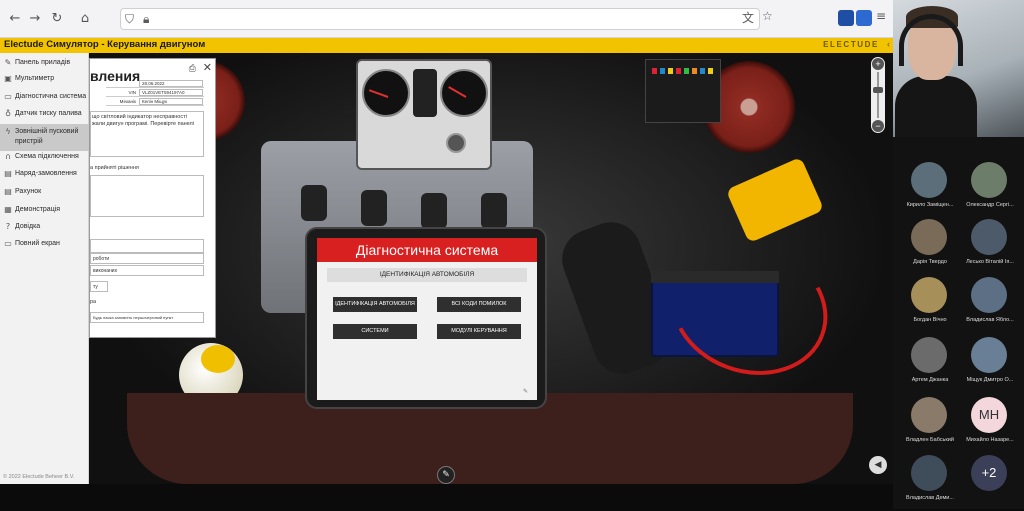 Image resolution: width=1024 pixels, height=511 pixels. What do you see at coordinates (192, 69) in the screenshot?
I see `print-icon: ⎙` at bounding box center [192, 69].